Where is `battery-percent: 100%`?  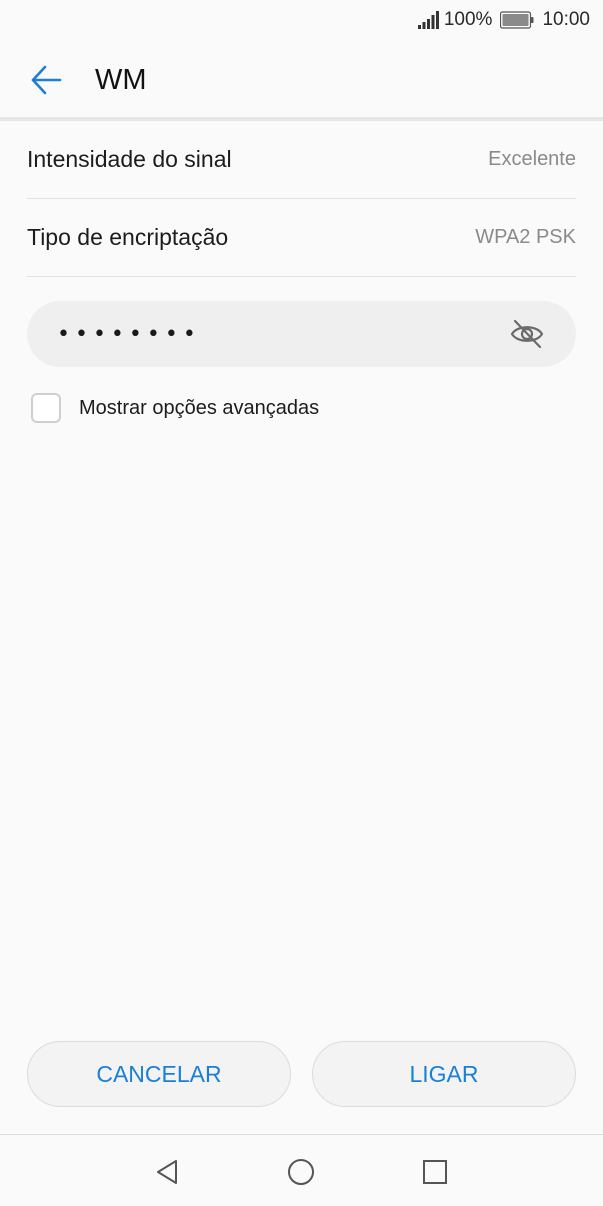 battery-percent: 100% is located at coordinates (468, 19).